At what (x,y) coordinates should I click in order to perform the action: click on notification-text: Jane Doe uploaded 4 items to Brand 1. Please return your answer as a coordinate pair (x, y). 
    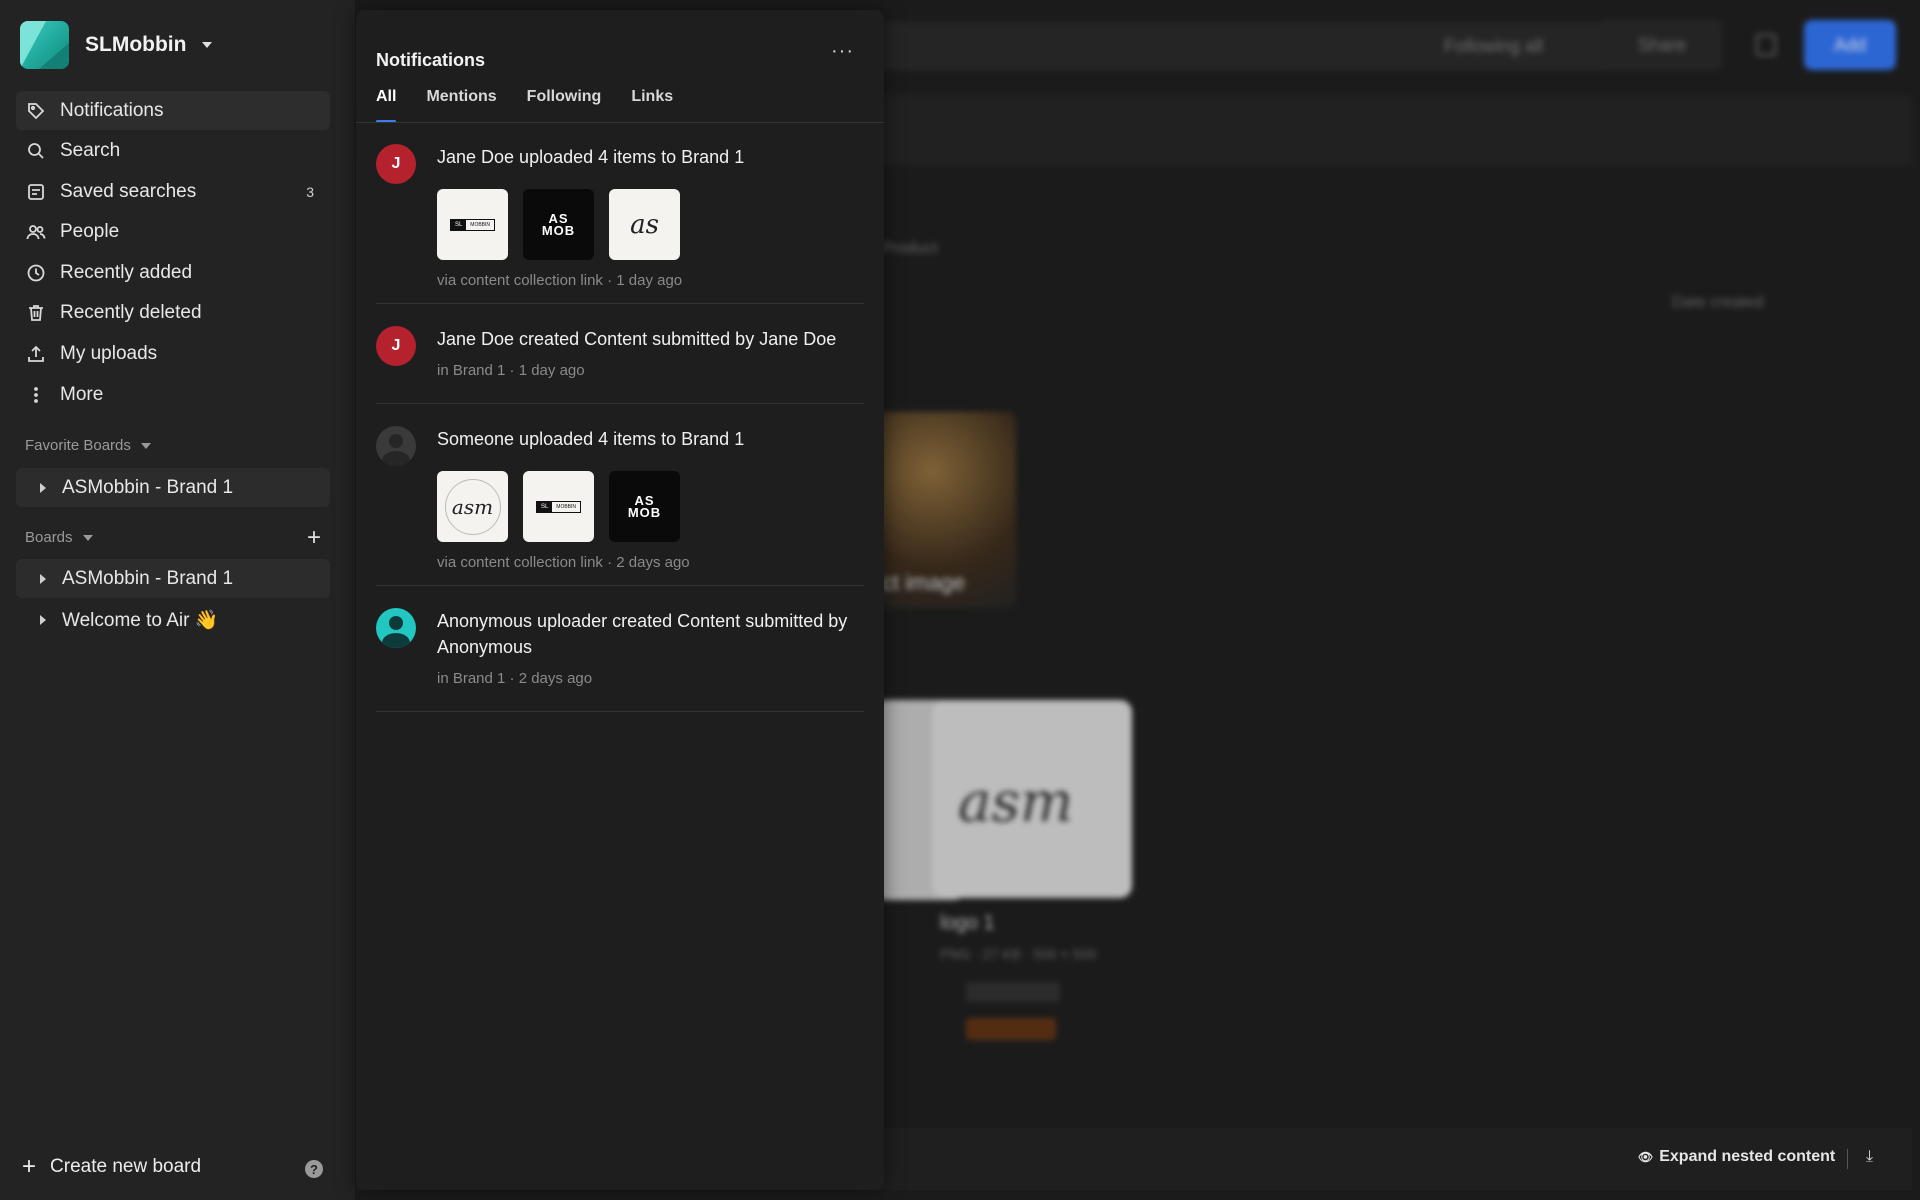
    Looking at the image, I should click on (591, 157).